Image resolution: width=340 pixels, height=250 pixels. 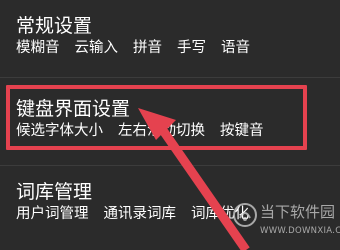 I want to click on option-user-words: 用户词管理, so click(x=52, y=214).